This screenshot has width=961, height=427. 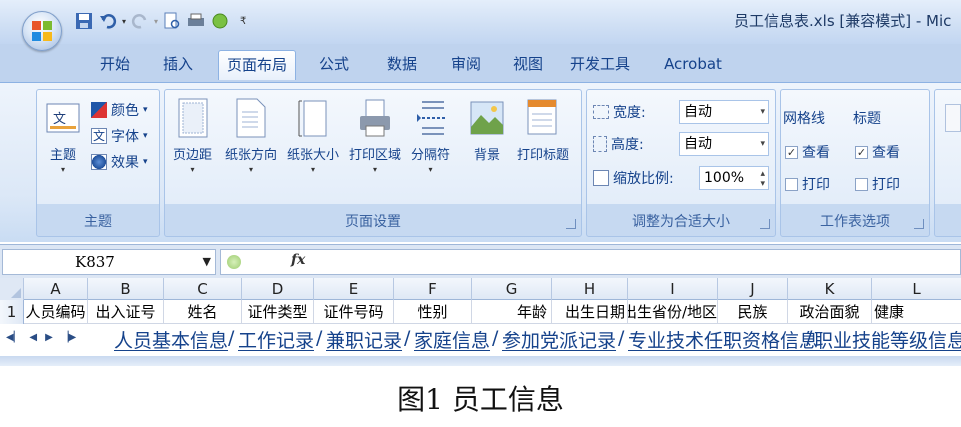 What do you see at coordinates (109, 262) in the screenshot?
I see `name-box: K837 ▼` at bounding box center [109, 262].